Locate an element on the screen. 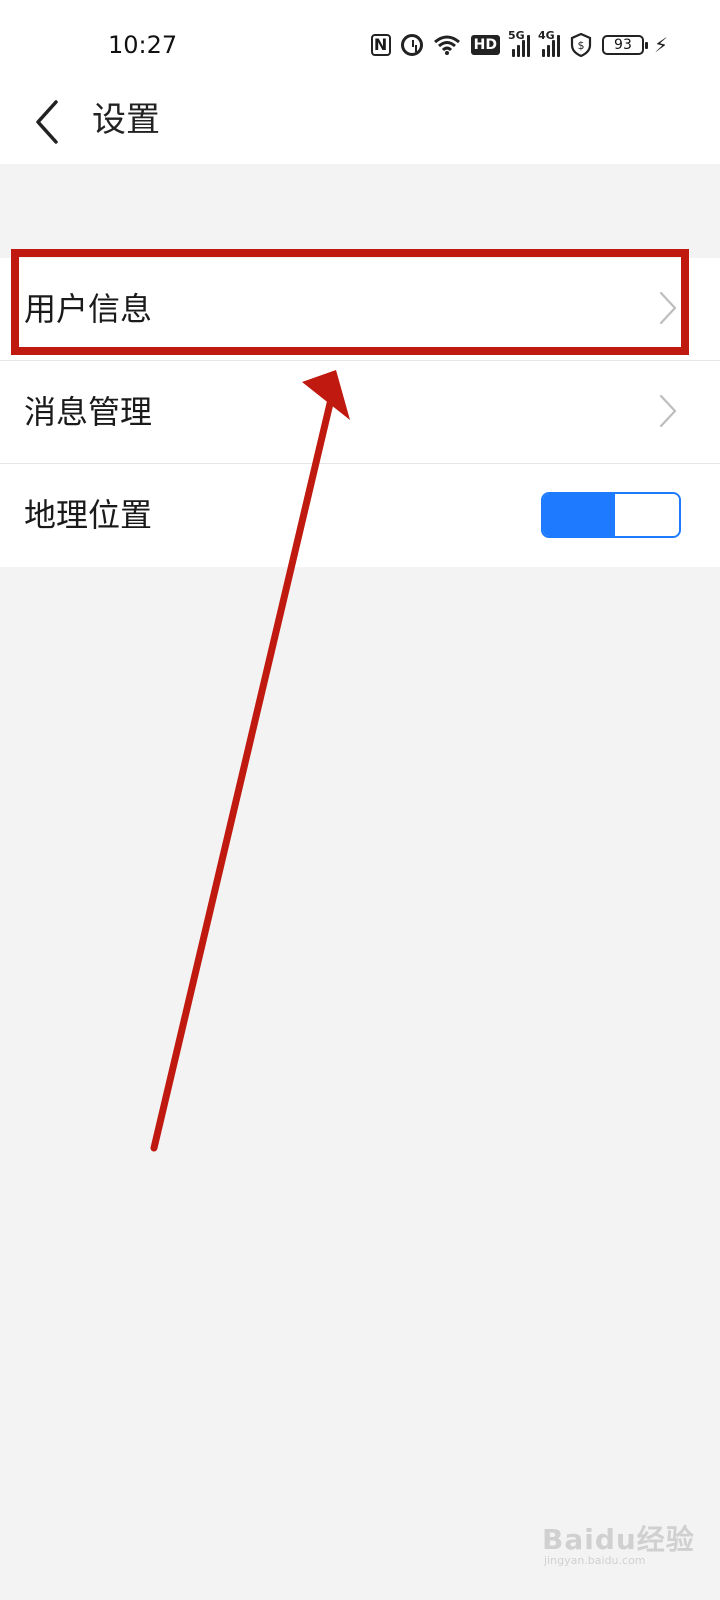  shield-icon: $ is located at coordinates (581, 45).